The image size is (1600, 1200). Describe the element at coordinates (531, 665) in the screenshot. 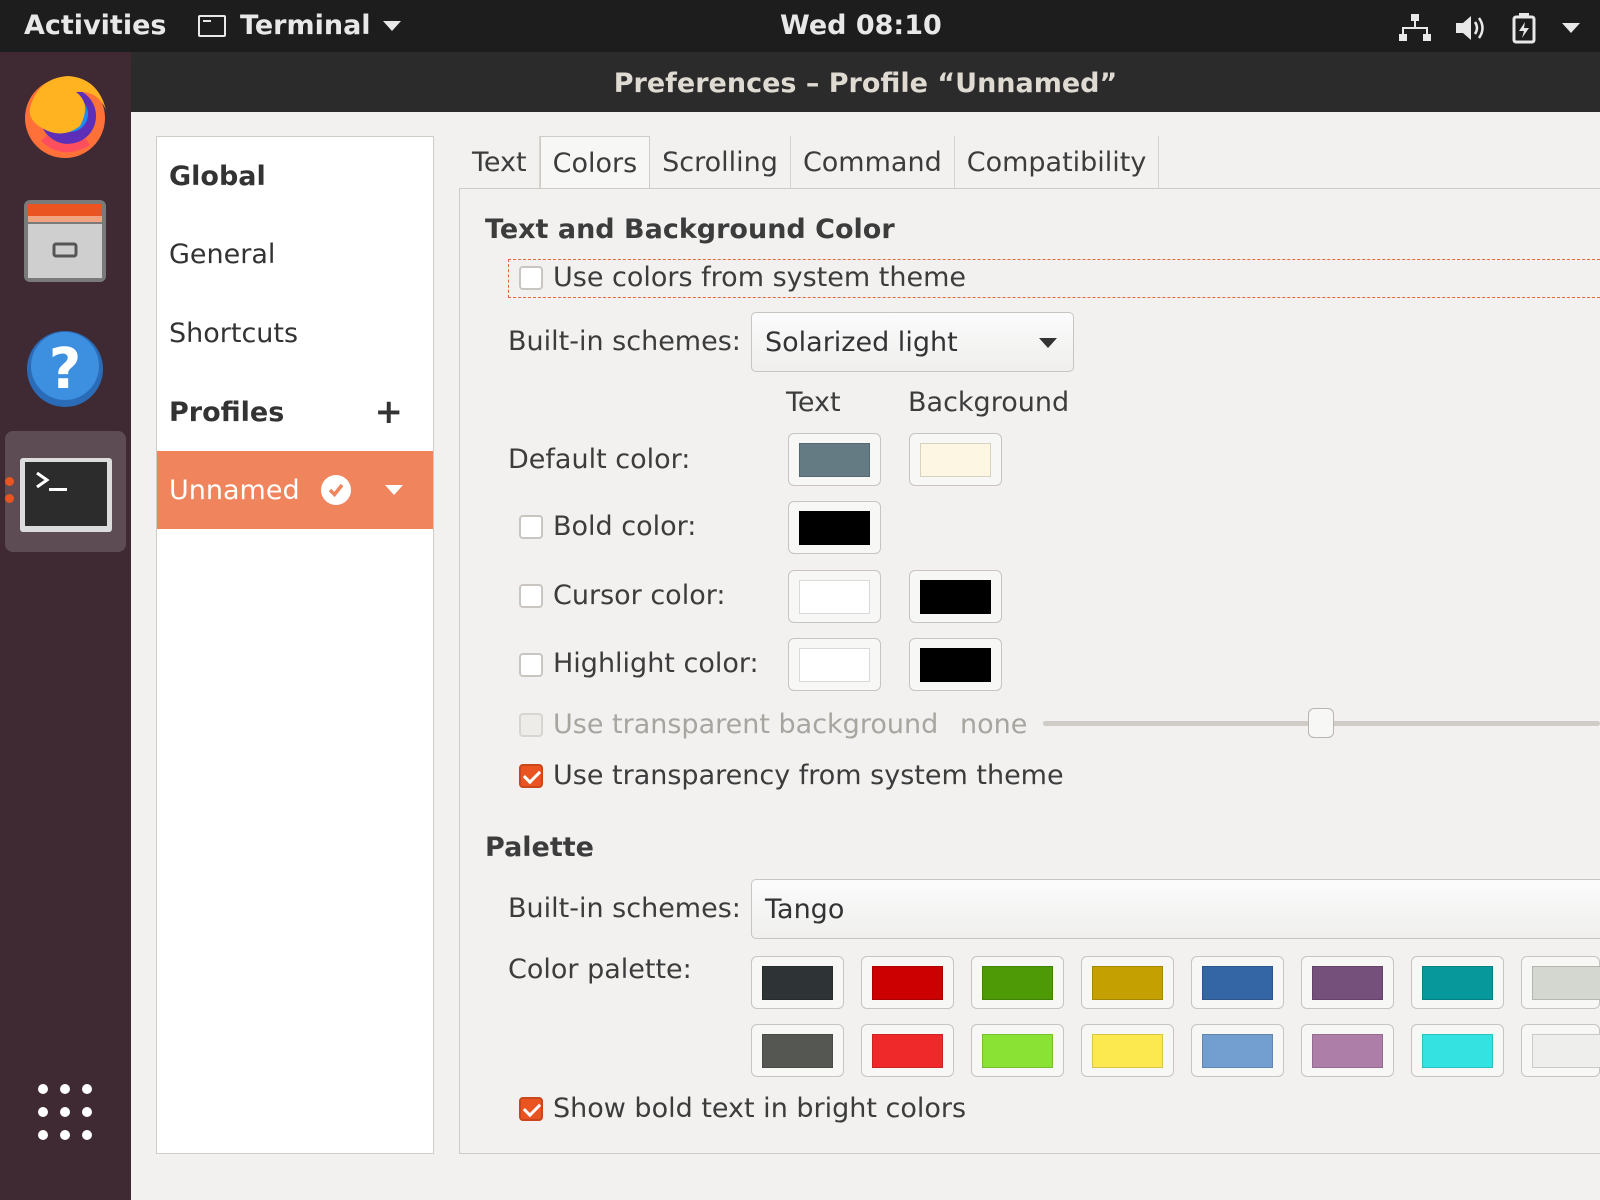

I see `highlight-color-checkbox` at that location.